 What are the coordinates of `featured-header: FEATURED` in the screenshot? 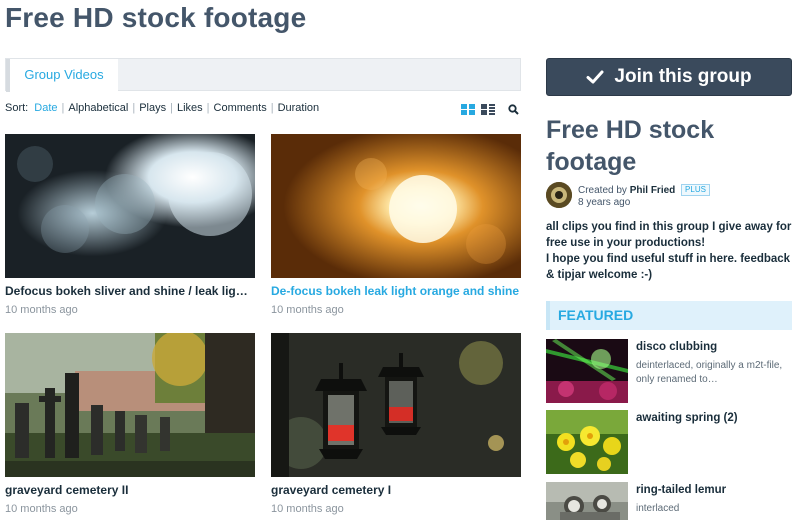 It's located at (669, 315).